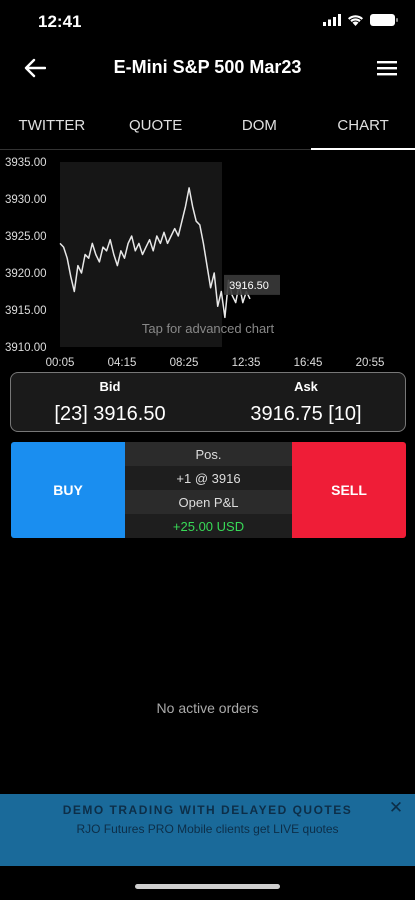 This screenshot has width=415, height=900. What do you see at coordinates (122, 363) in the screenshot?
I see `x-tick-label: 04:15` at bounding box center [122, 363].